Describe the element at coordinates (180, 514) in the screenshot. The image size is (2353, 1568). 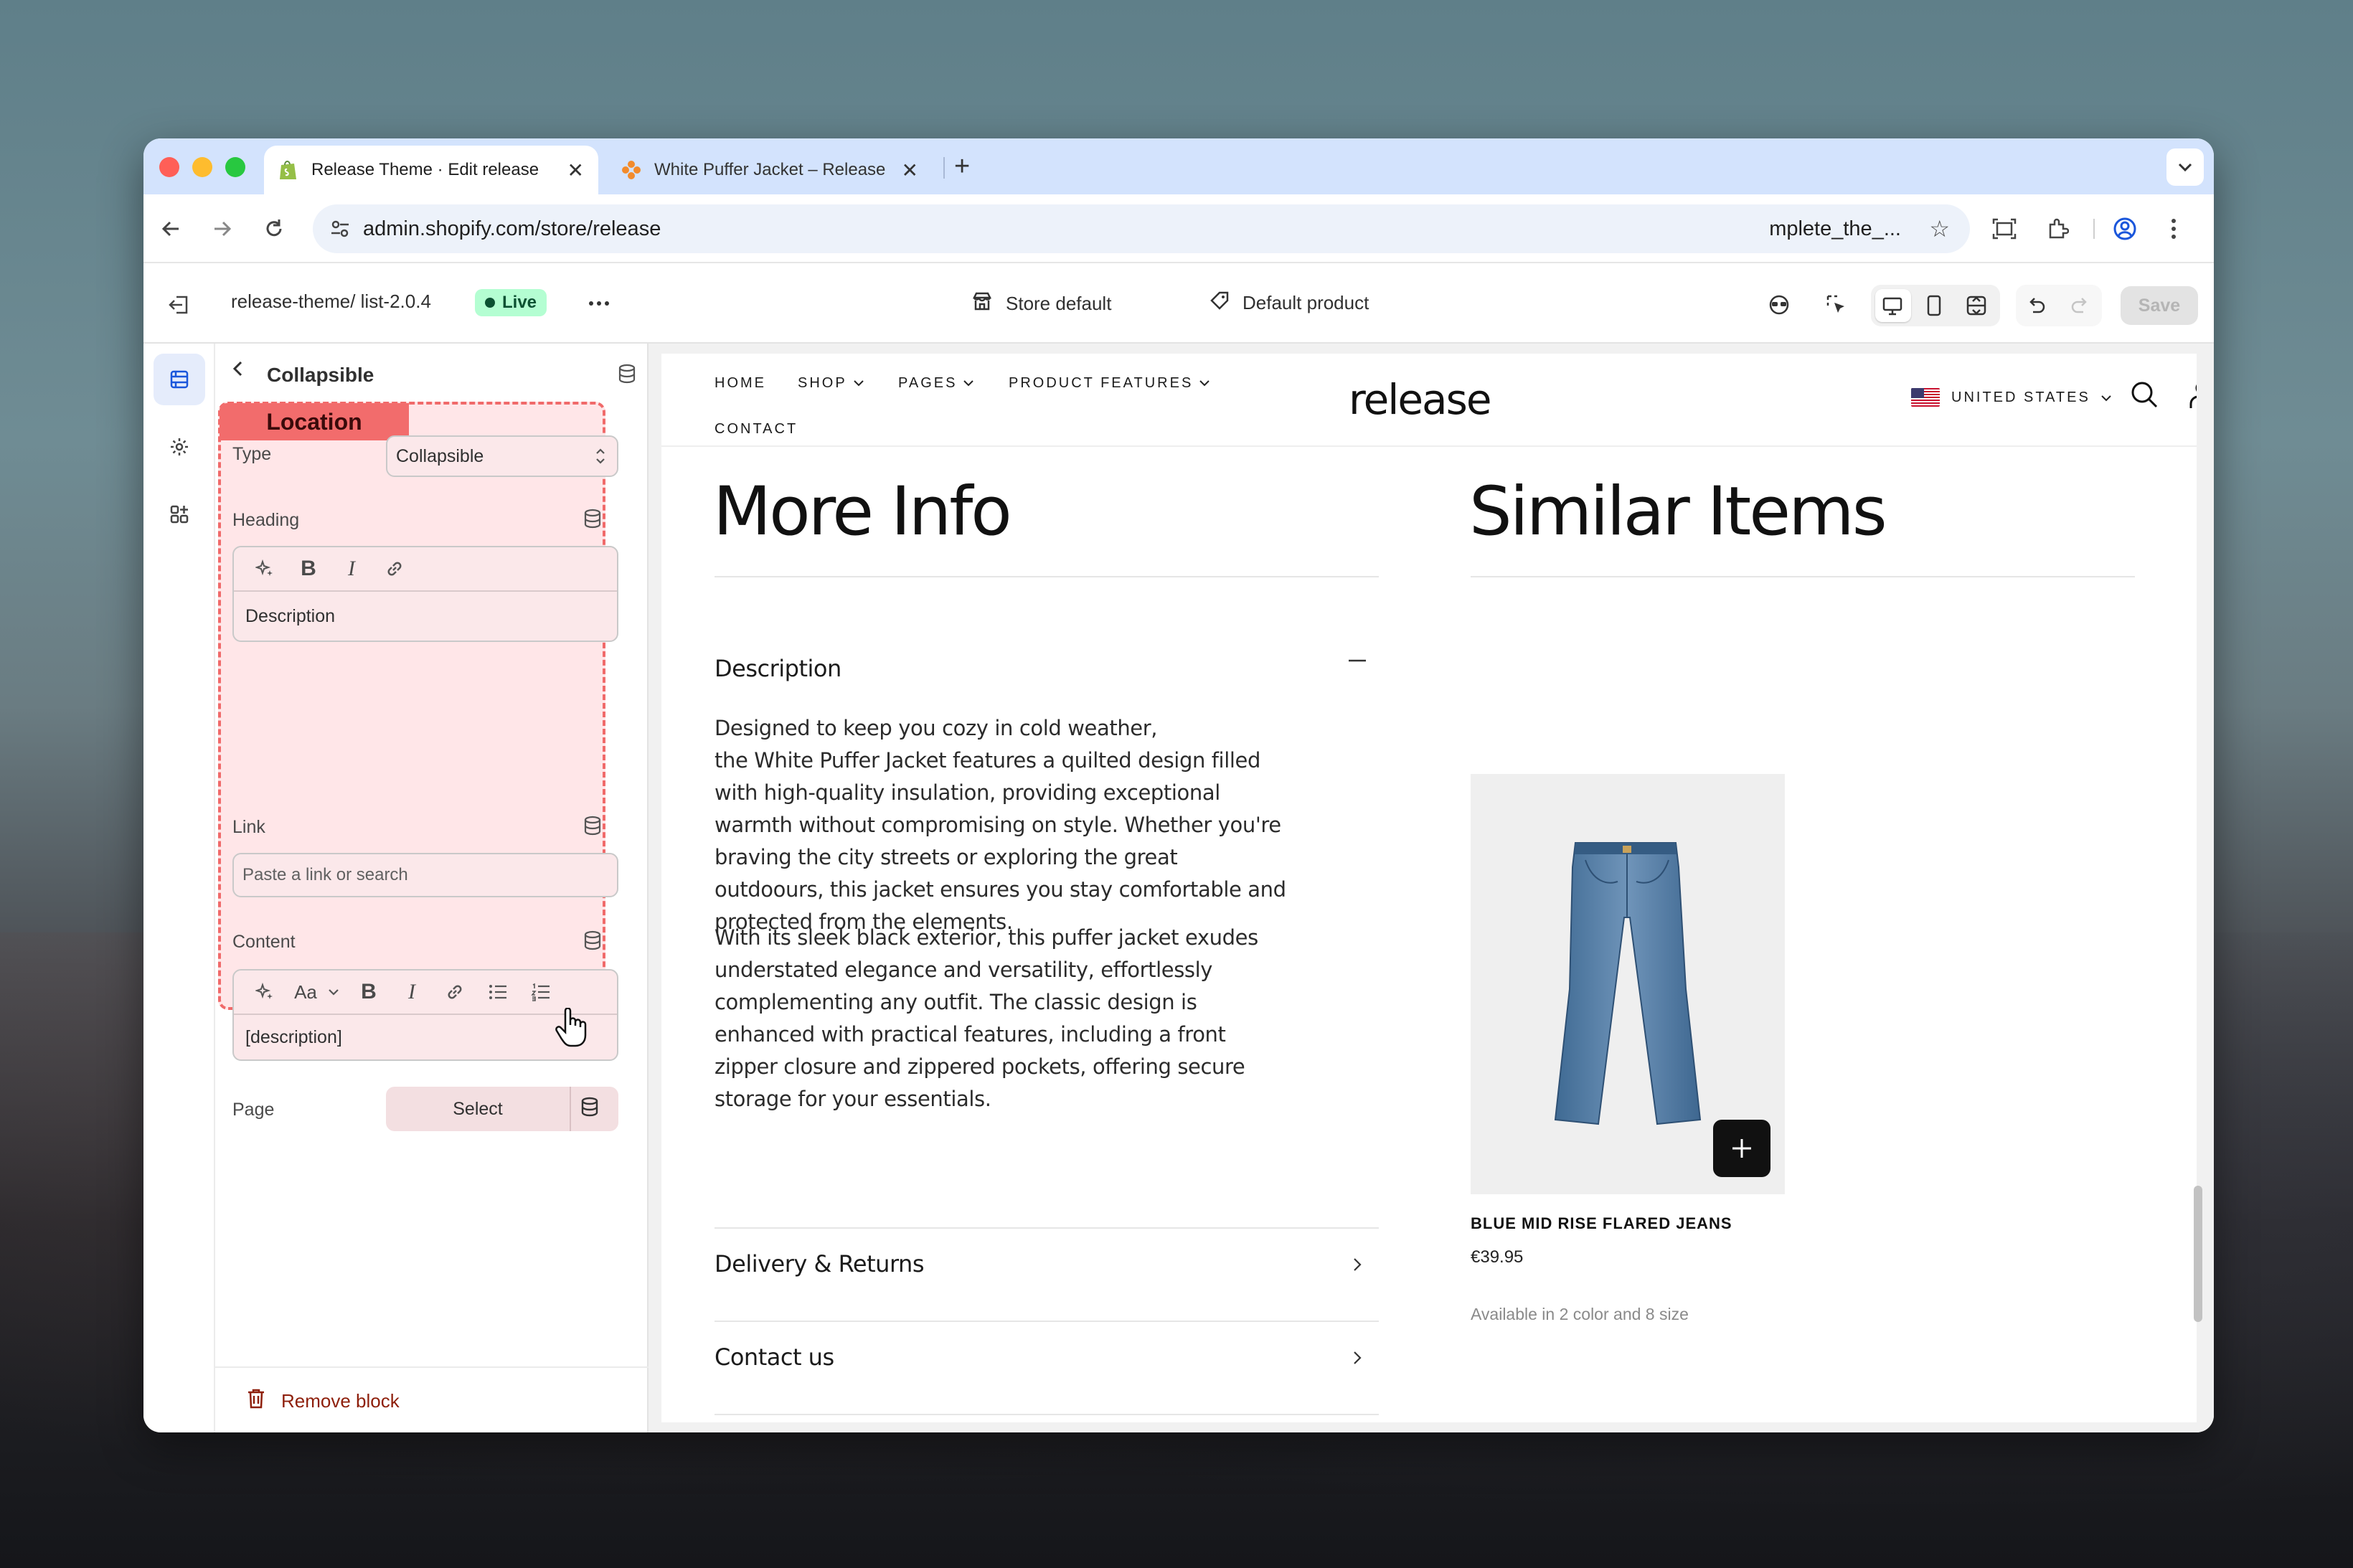
I see `apps-icon` at that location.